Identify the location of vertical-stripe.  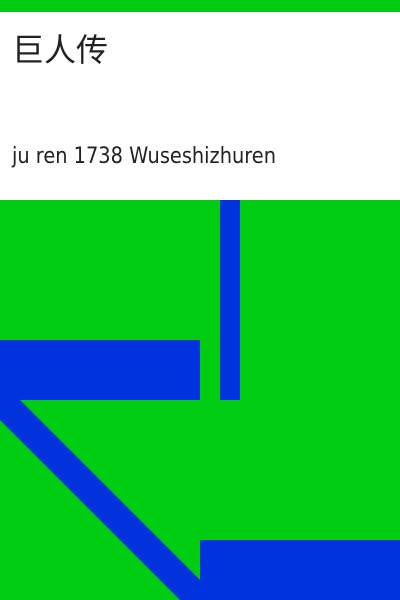
(230, 300).